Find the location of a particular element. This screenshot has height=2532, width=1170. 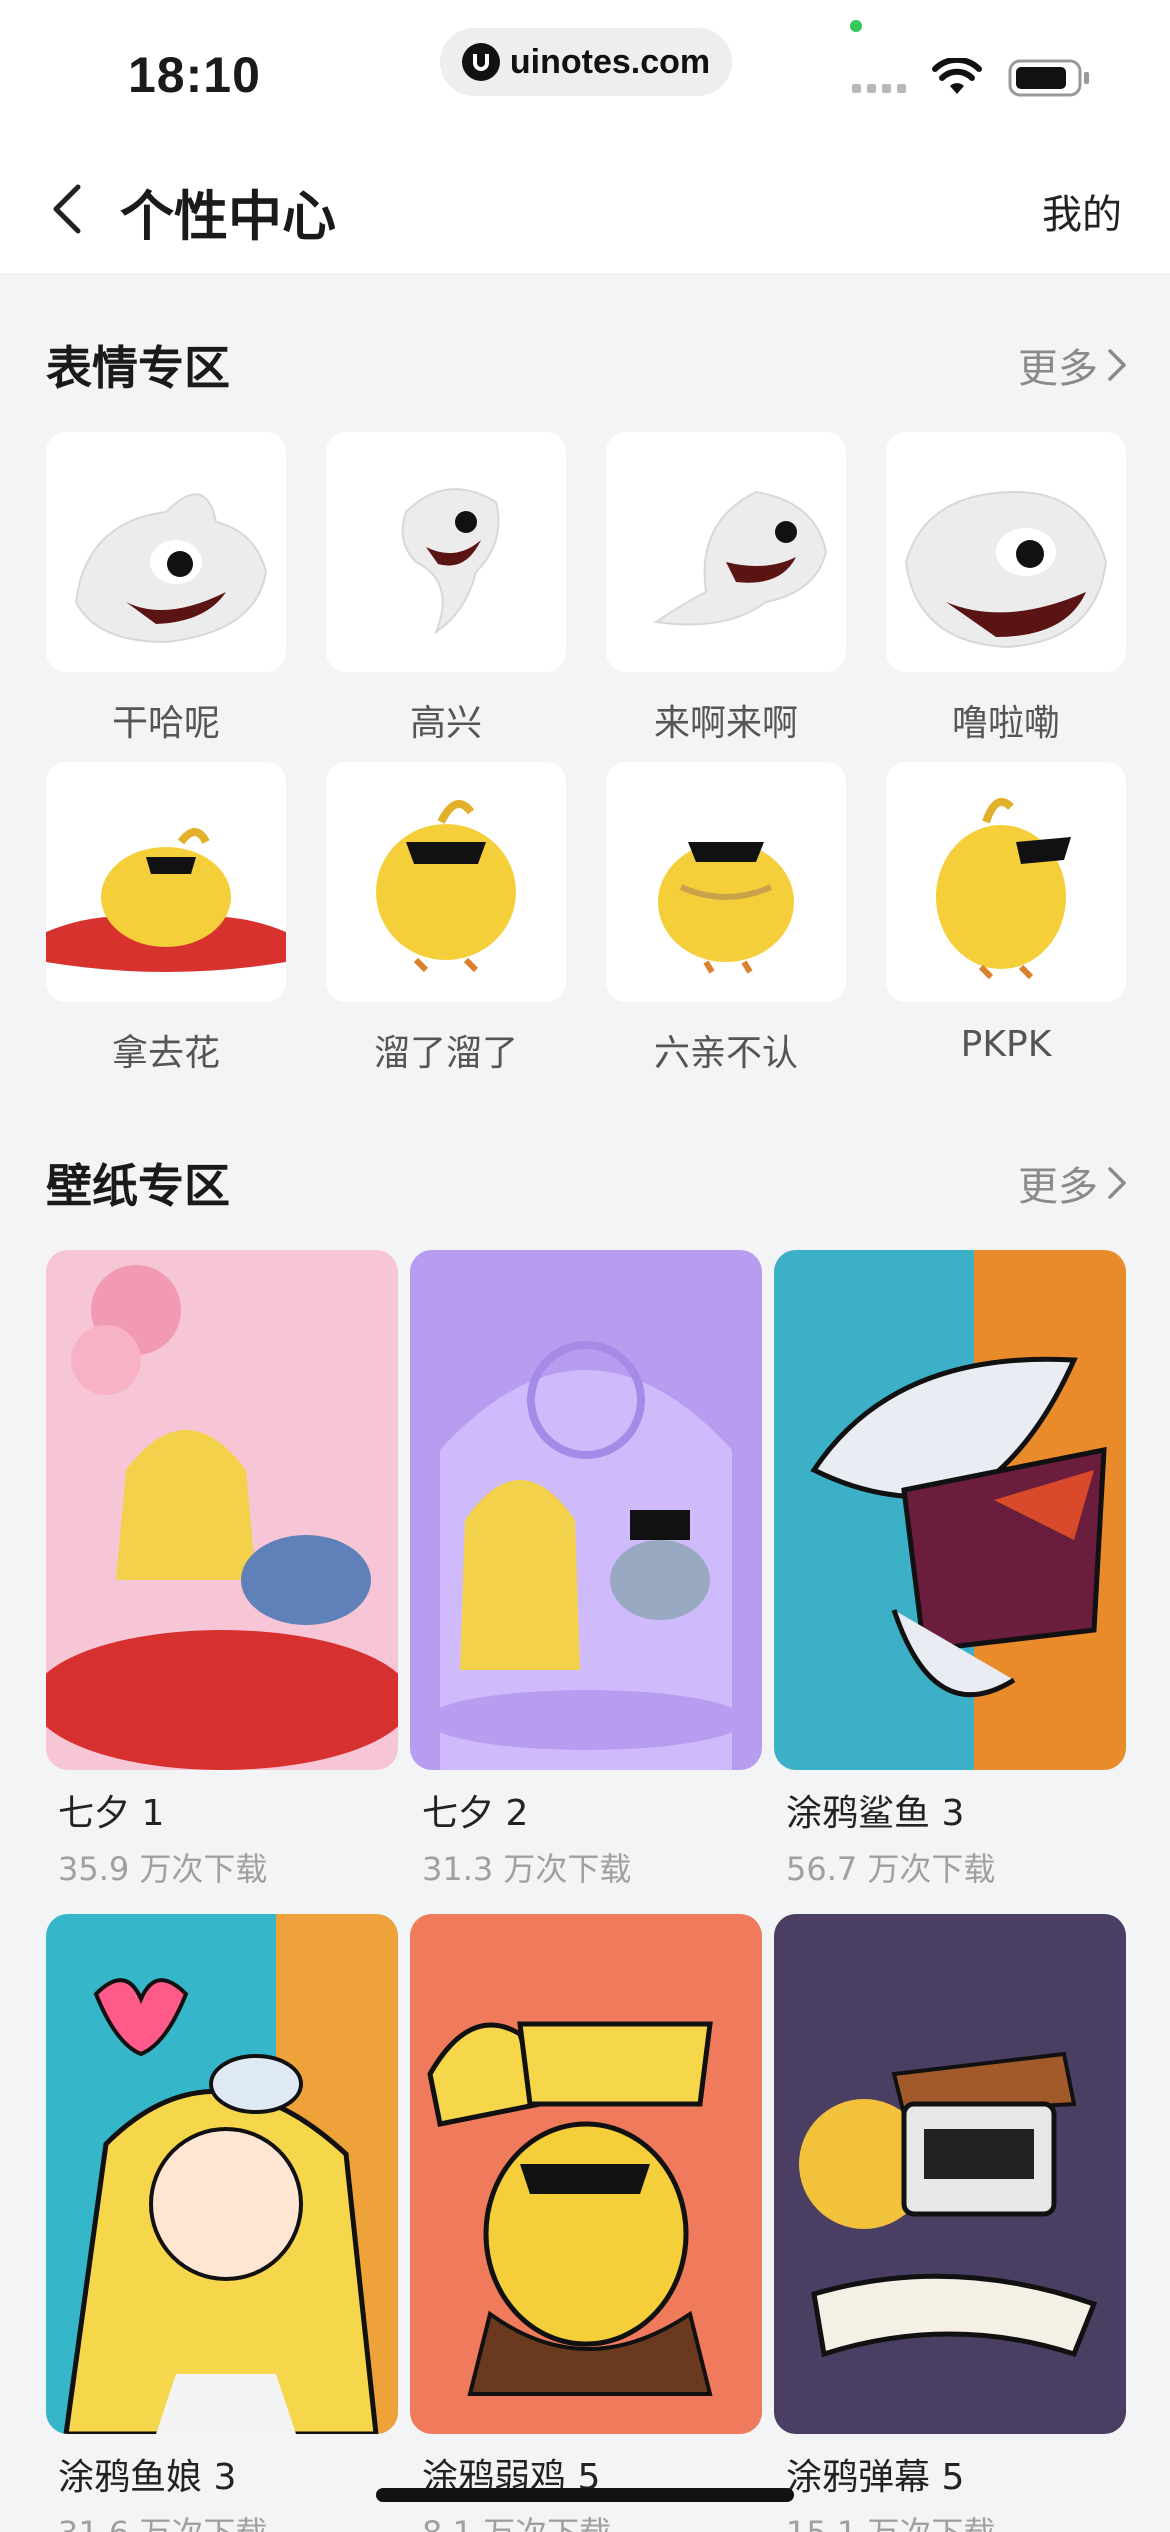

sticker-item: 来啊来啊 is located at coordinates (726, 597).